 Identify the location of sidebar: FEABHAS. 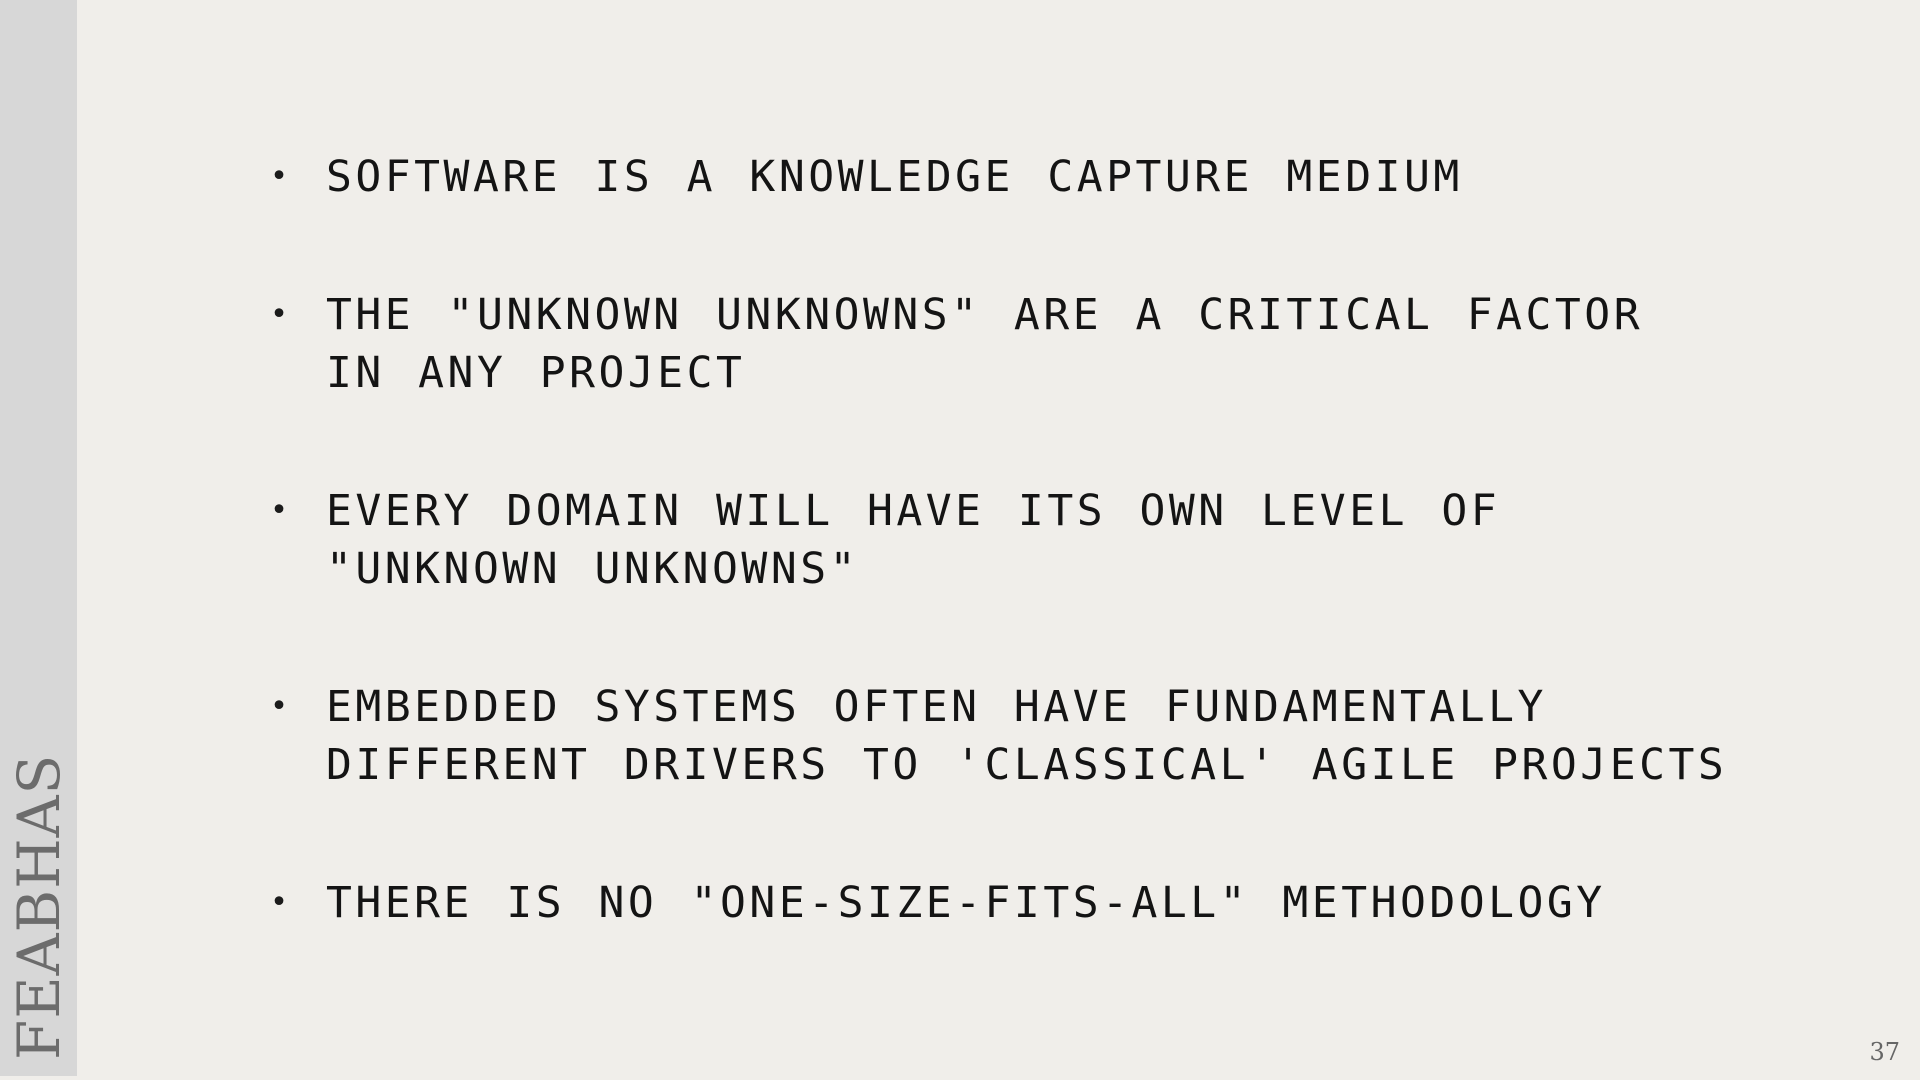
(38, 538).